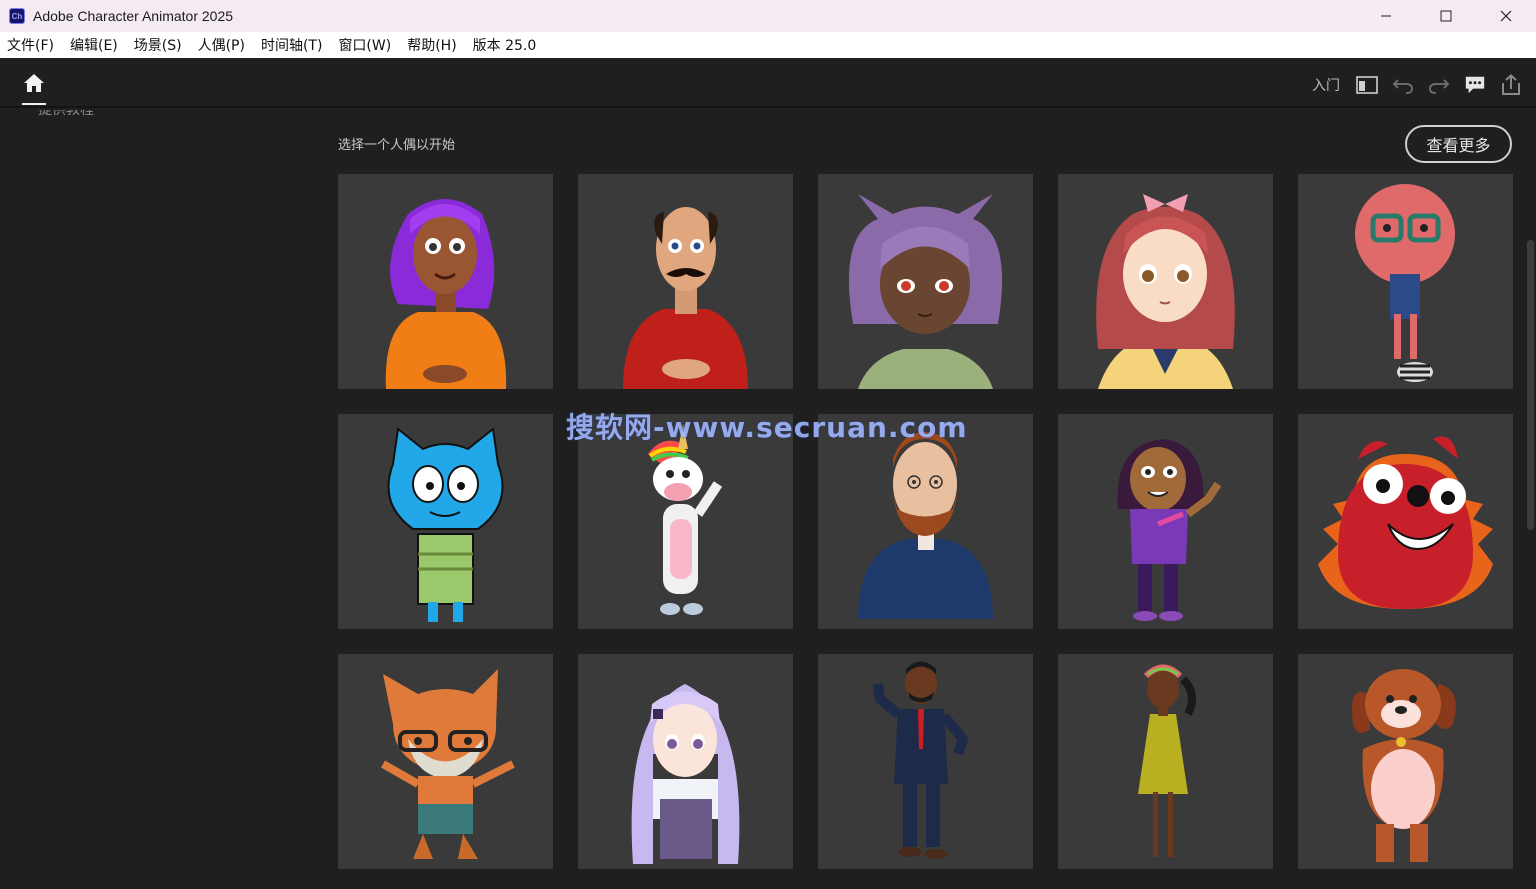 Image resolution: width=1536 pixels, height=889 pixels. I want to click on panel-layout-button, so click(1367, 85).